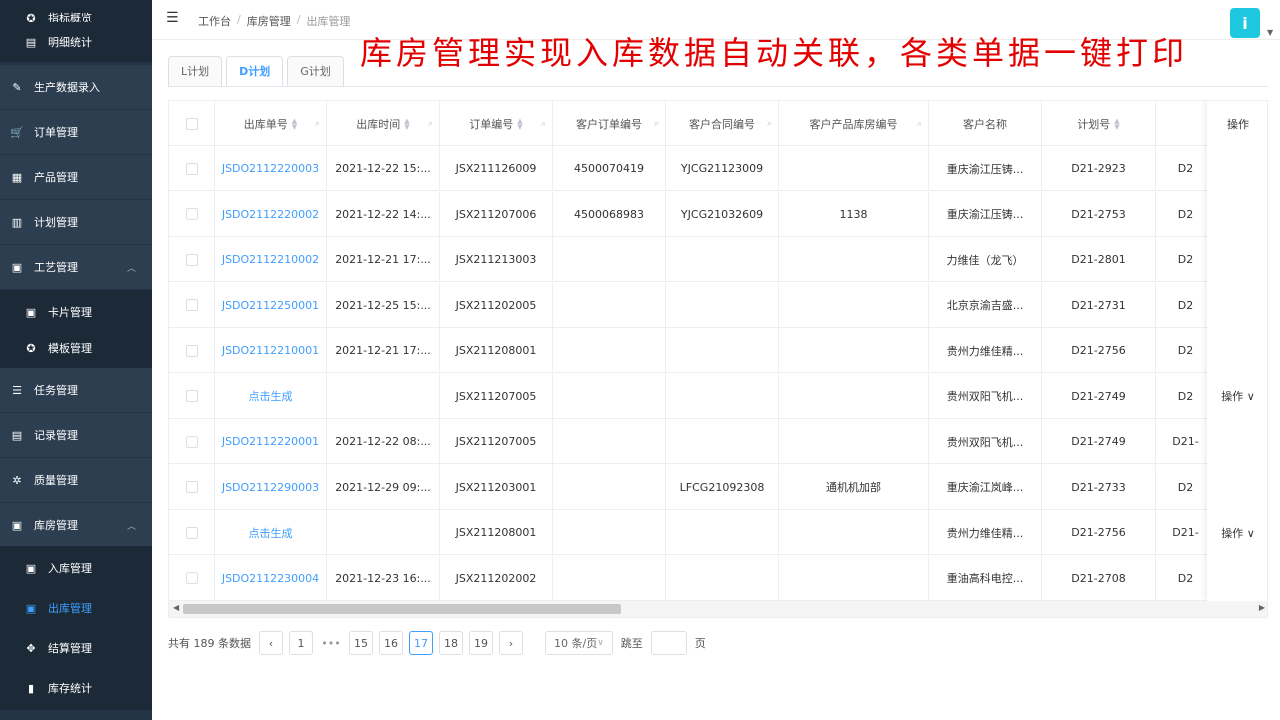  What do you see at coordinates (271, 350) in the screenshot?
I see `cell-id: JSDO2112210001` at bounding box center [271, 350].